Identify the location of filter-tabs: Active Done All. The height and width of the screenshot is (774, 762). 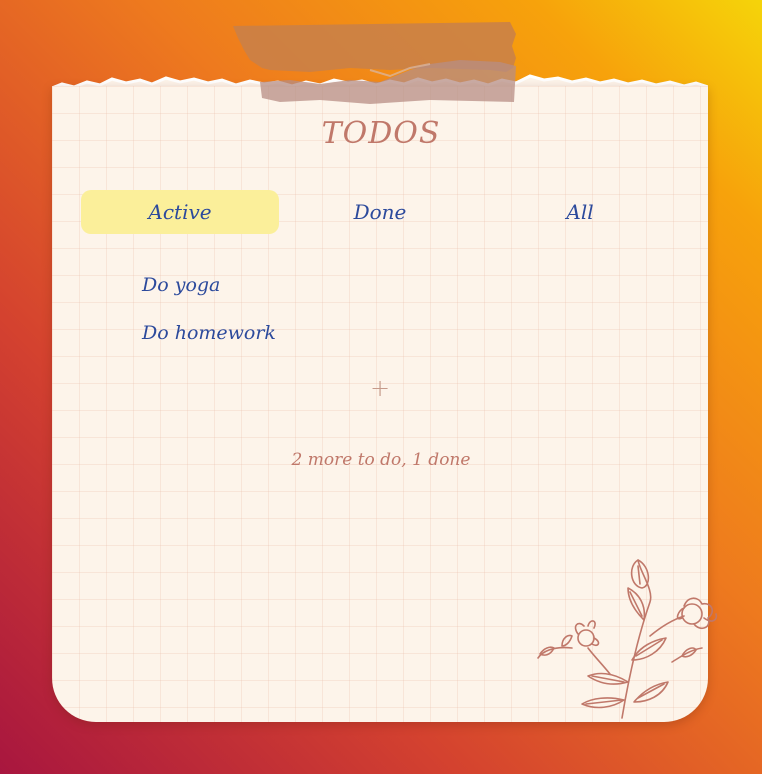
(381, 212).